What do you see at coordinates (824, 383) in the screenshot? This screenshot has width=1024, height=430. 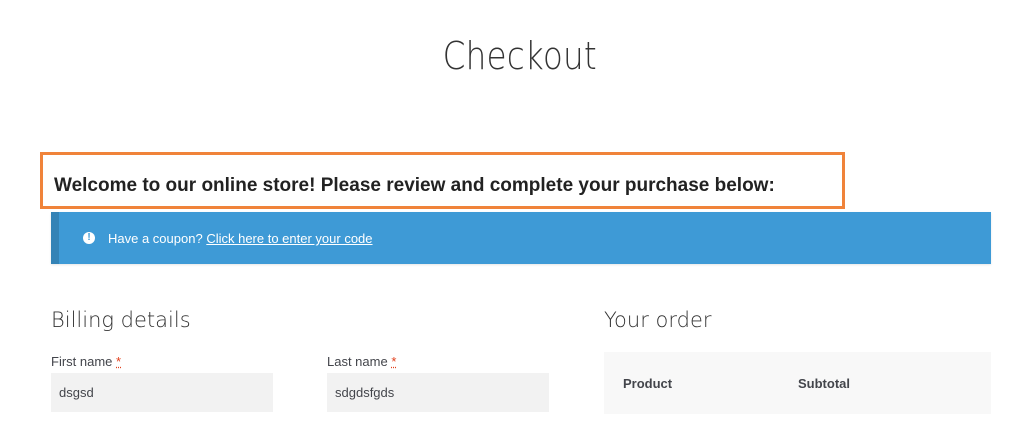 I see `subtotal-column-header: Subtotal` at bounding box center [824, 383].